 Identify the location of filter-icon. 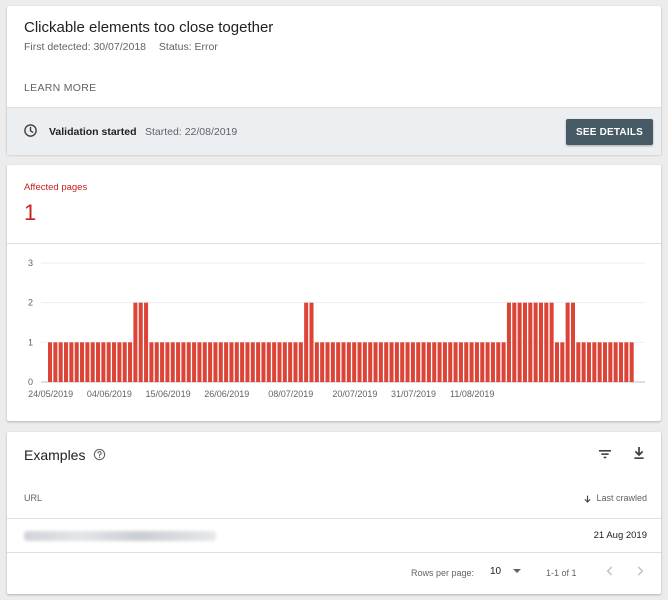
(605, 454).